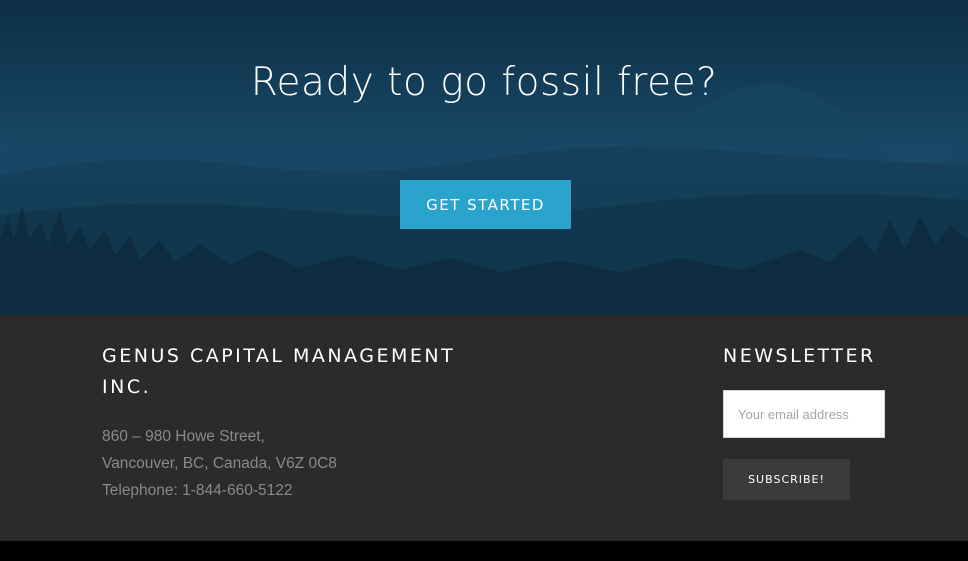  I want to click on address-city: Vancouver, BC, Canada, V6Z 0C8, so click(219, 463).